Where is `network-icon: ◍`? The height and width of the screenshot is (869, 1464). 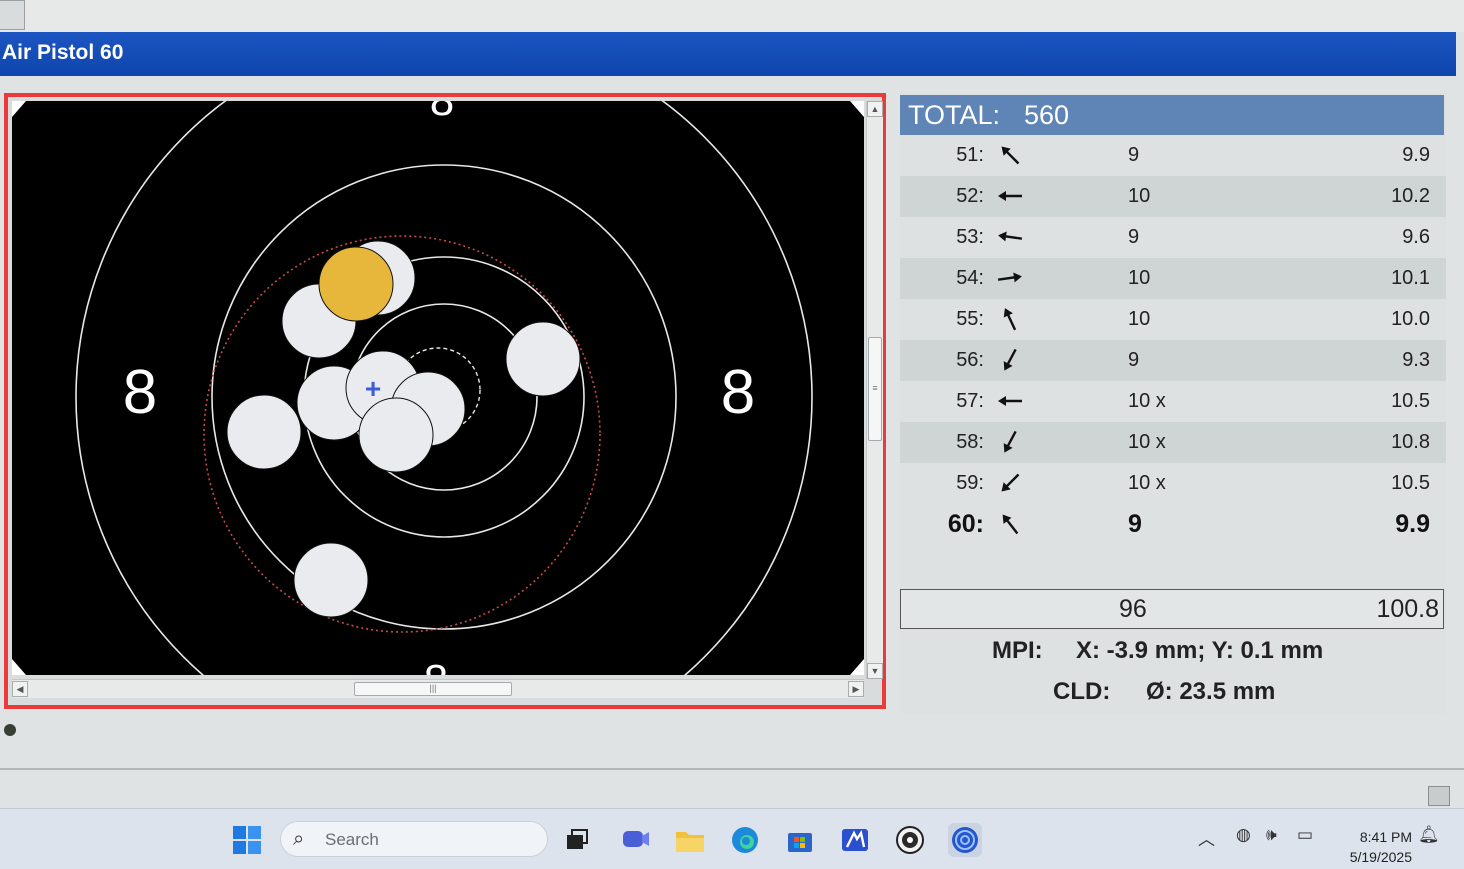 network-icon: ◍ is located at coordinates (1243, 835).